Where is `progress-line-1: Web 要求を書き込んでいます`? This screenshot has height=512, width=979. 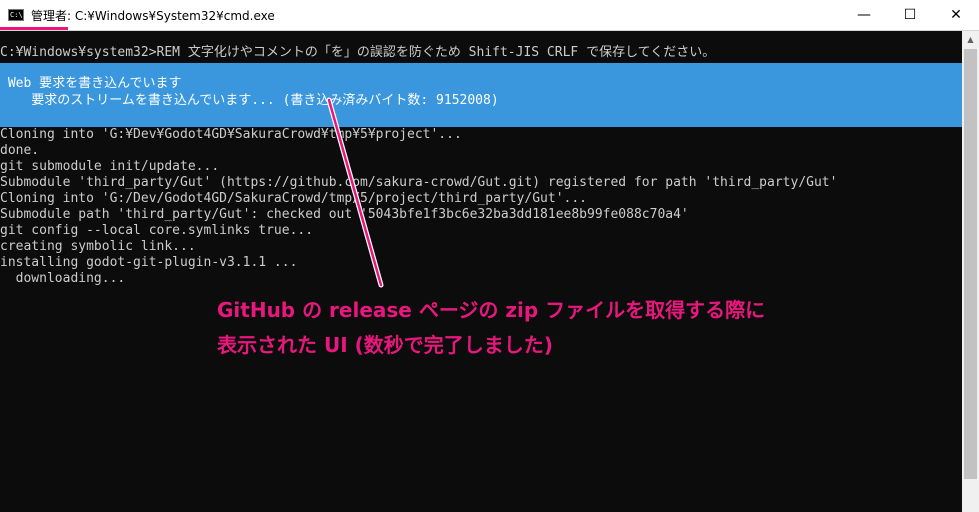
progress-line-1: Web 要求を書き込んでいます is located at coordinates (91, 83).